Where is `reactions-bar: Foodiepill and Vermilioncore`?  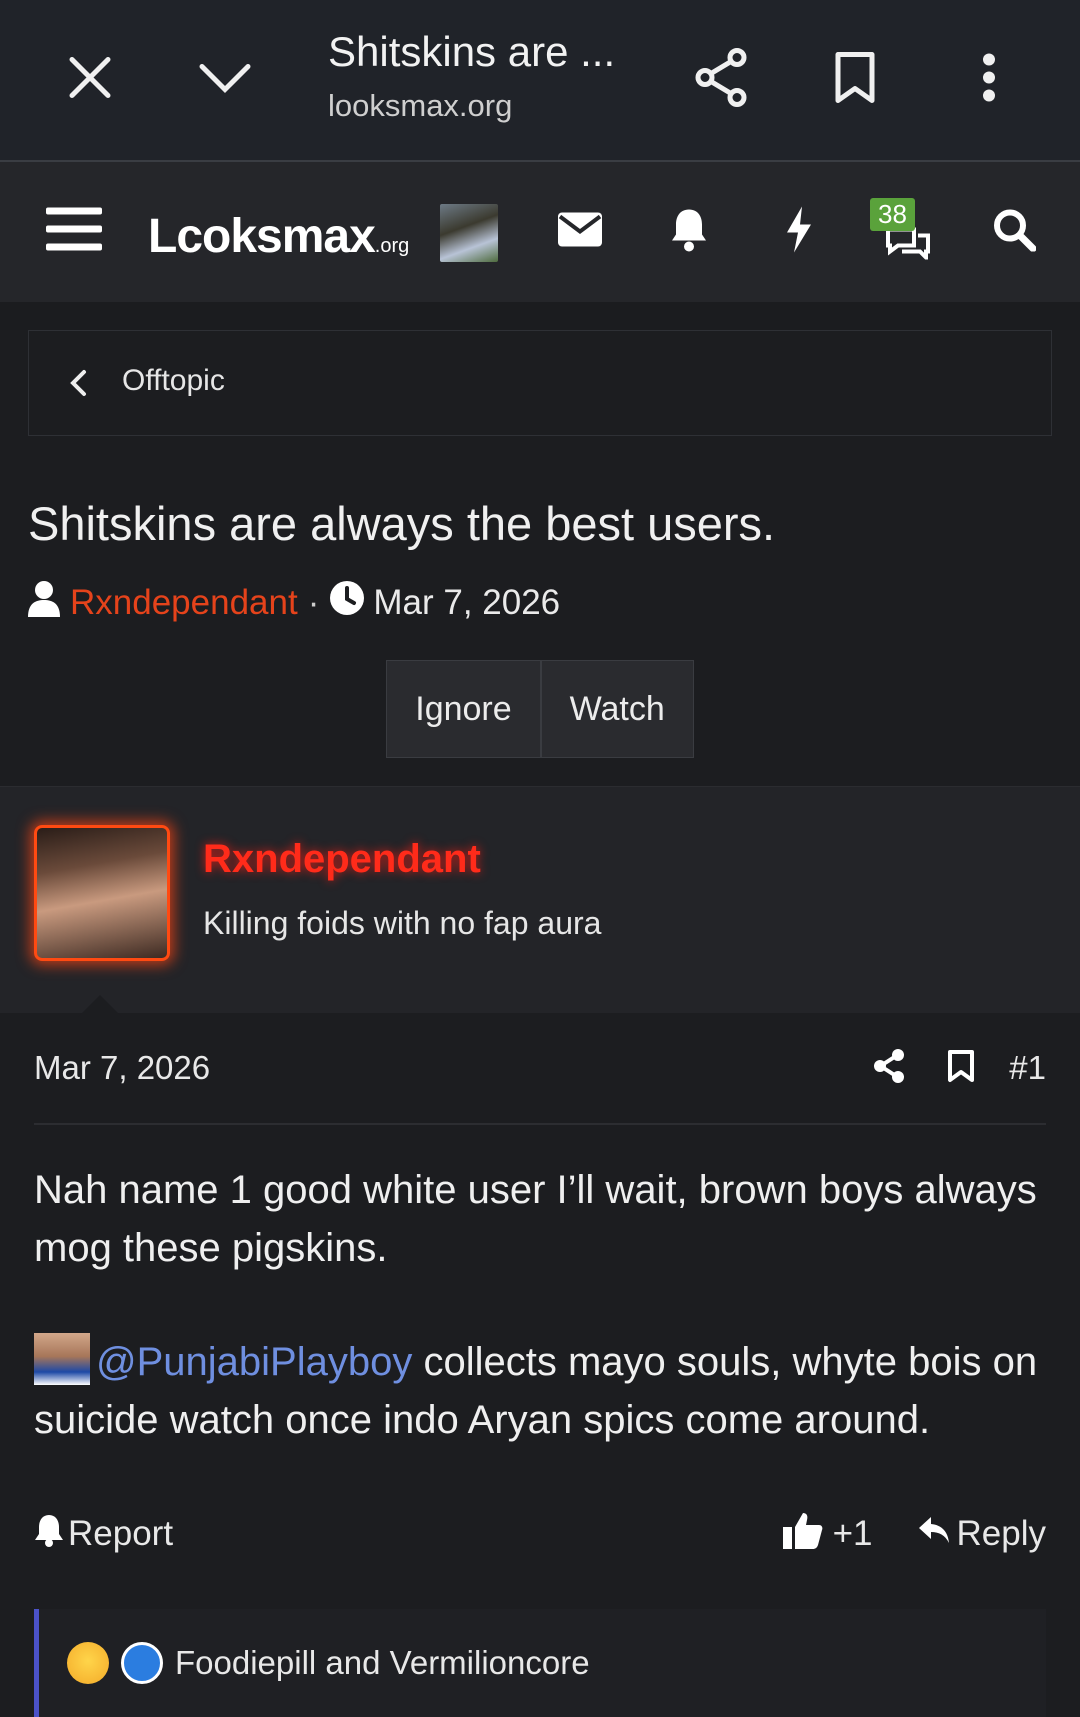
reactions-bar: Foodiepill and Vermilioncore is located at coordinates (540, 1663).